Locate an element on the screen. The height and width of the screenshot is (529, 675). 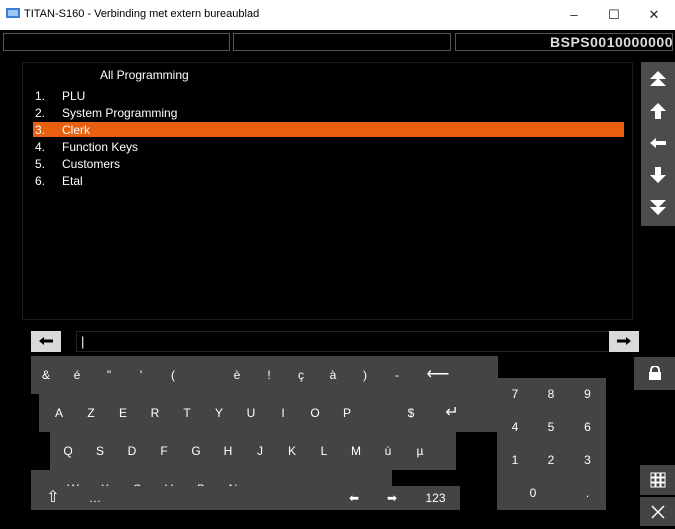
cursor-right-key: ➡ is located at coordinates (392, 498).